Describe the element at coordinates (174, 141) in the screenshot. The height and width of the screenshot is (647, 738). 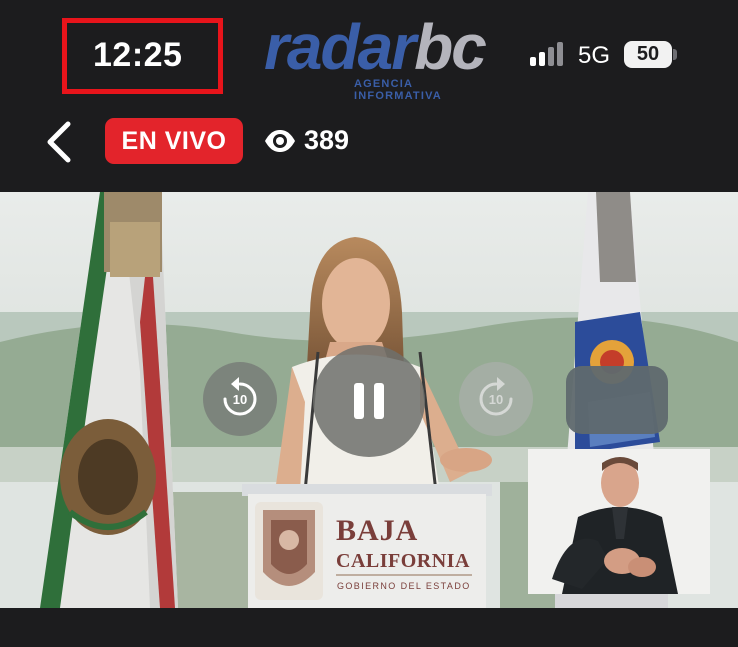
I see `live-badge: EN VIVO` at that location.